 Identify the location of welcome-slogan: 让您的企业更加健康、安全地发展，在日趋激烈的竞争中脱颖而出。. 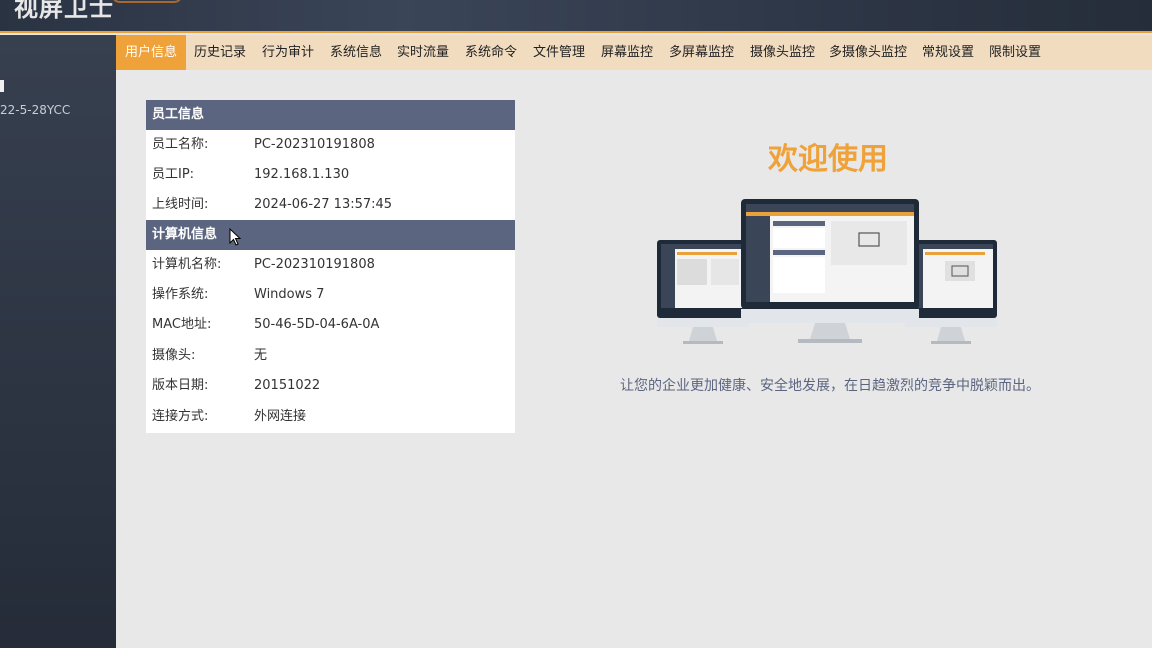
(830, 386).